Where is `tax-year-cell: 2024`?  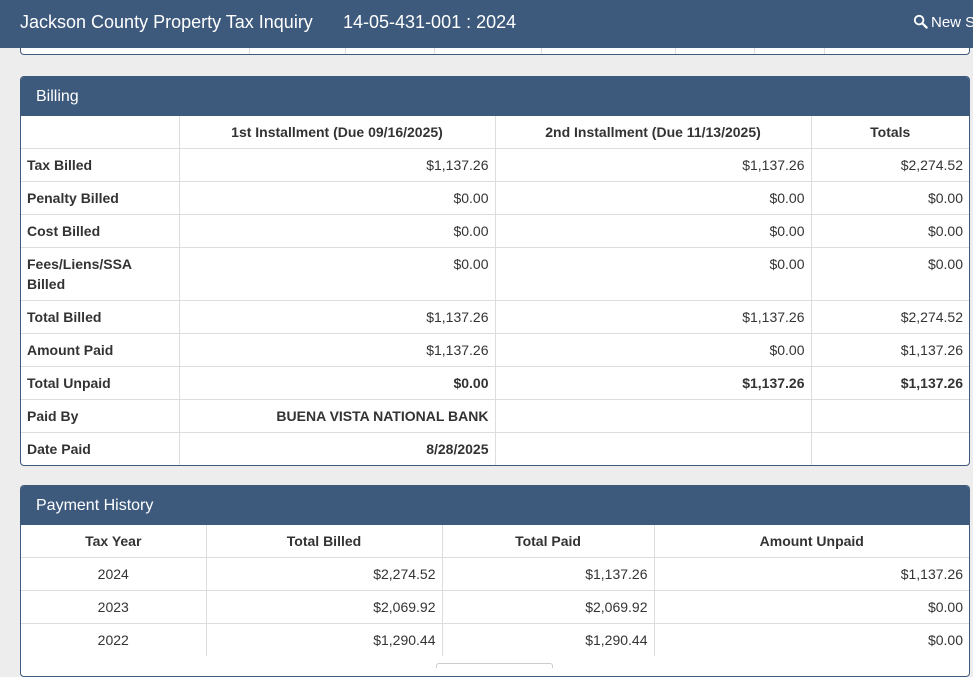 tax-year-cell: 2024 is located at coordinates (114, 574).